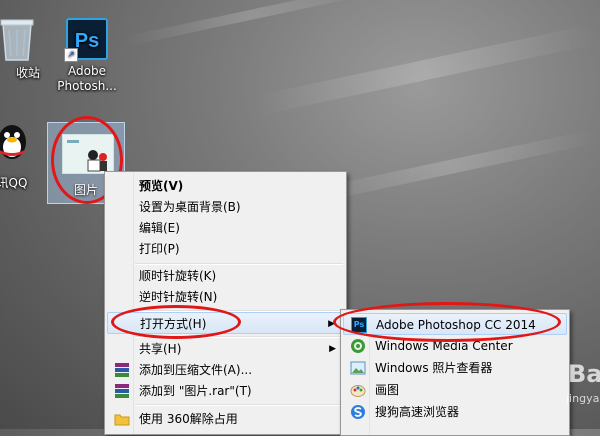  Describe the element at coordinates (188, 419) in the screenshot. I see `menu-item-label: 使用 360解除占用` at that location.